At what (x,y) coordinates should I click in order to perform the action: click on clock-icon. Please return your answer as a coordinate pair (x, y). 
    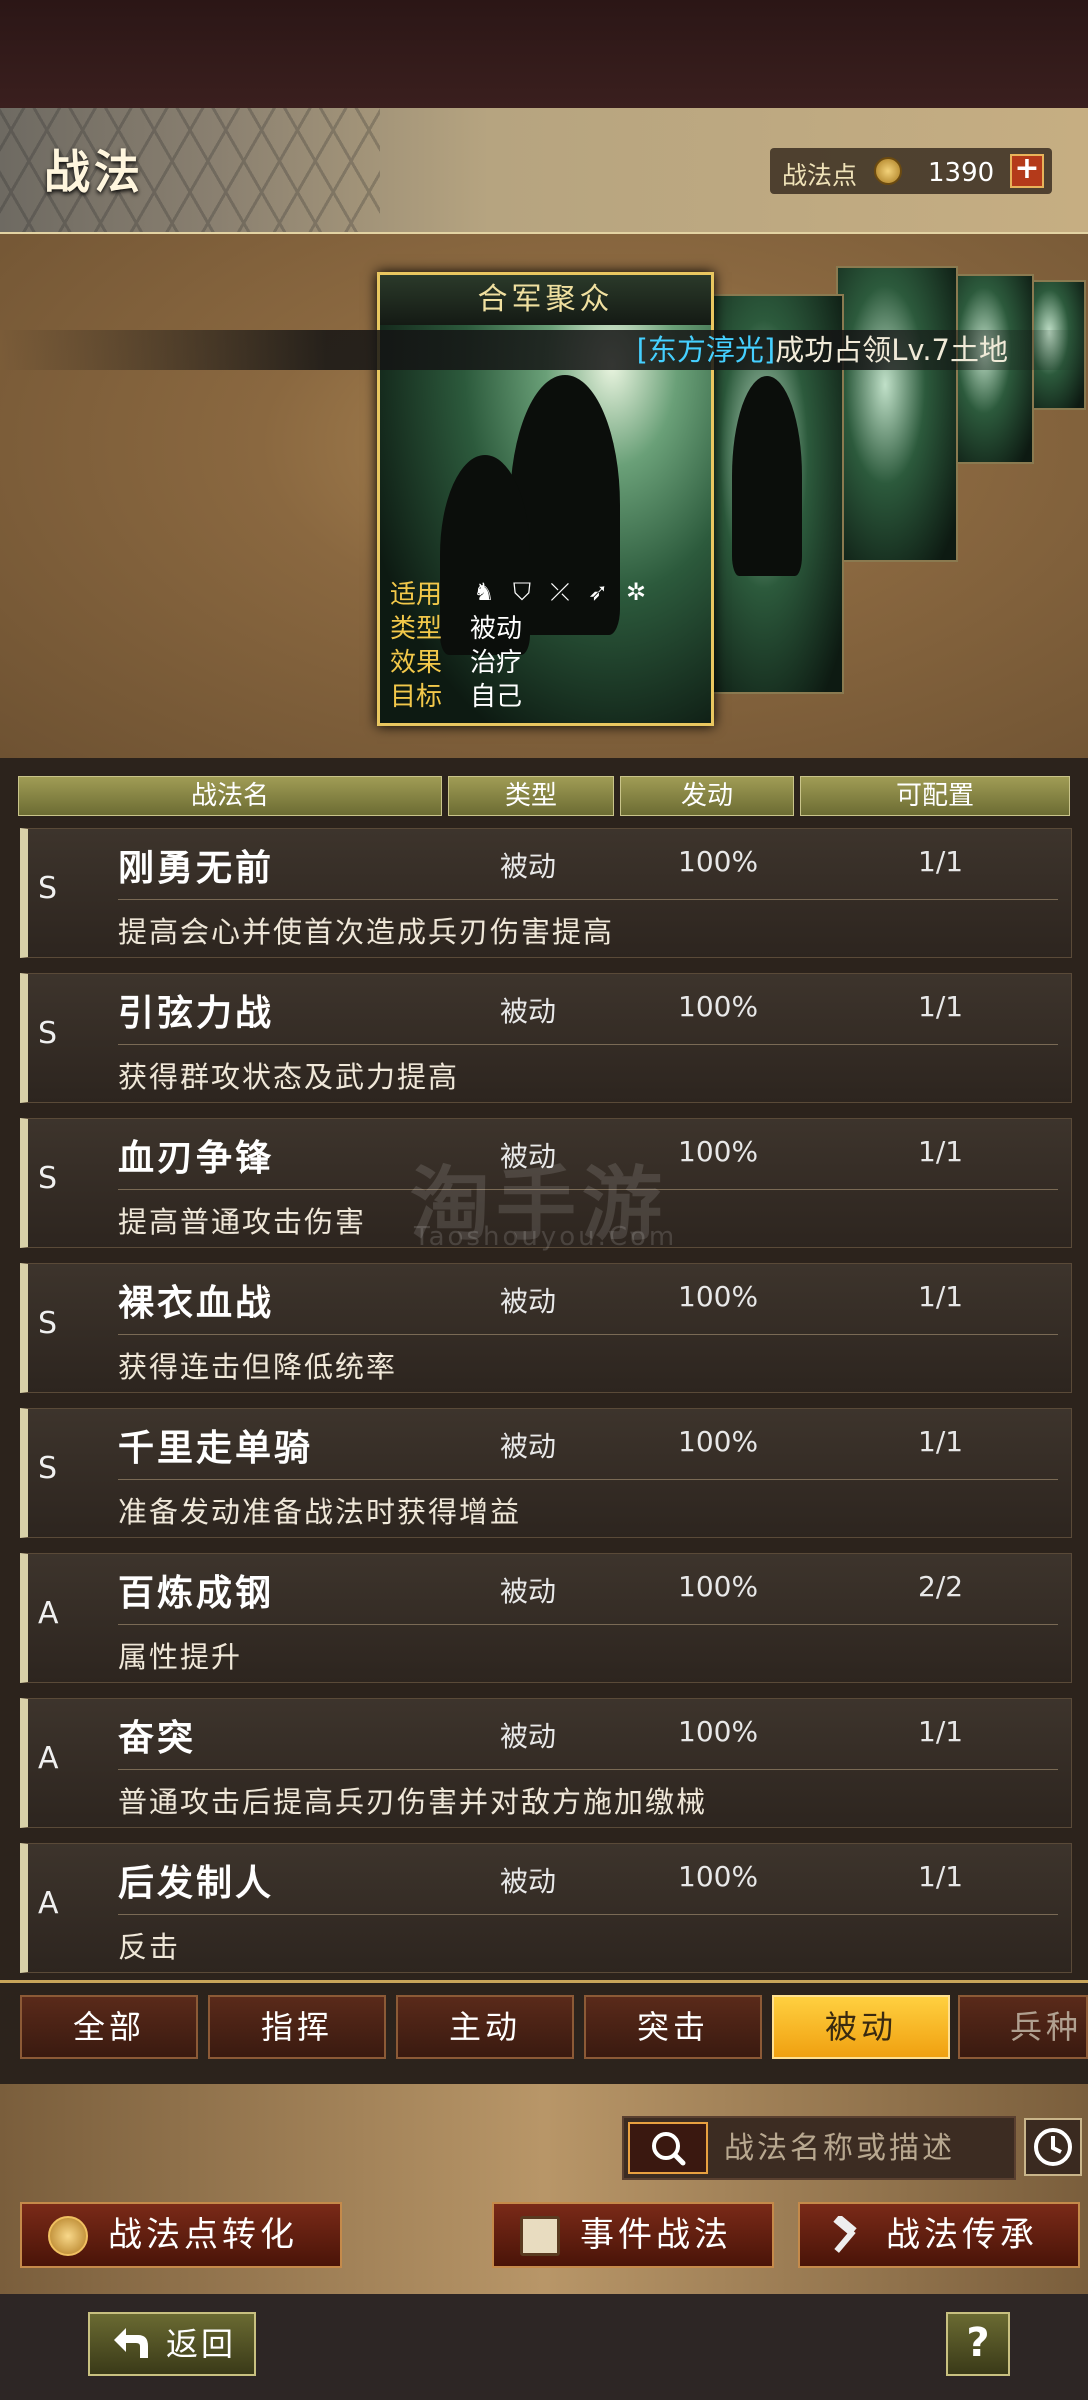
    Looking at the image, I should click on (1053, 2147).